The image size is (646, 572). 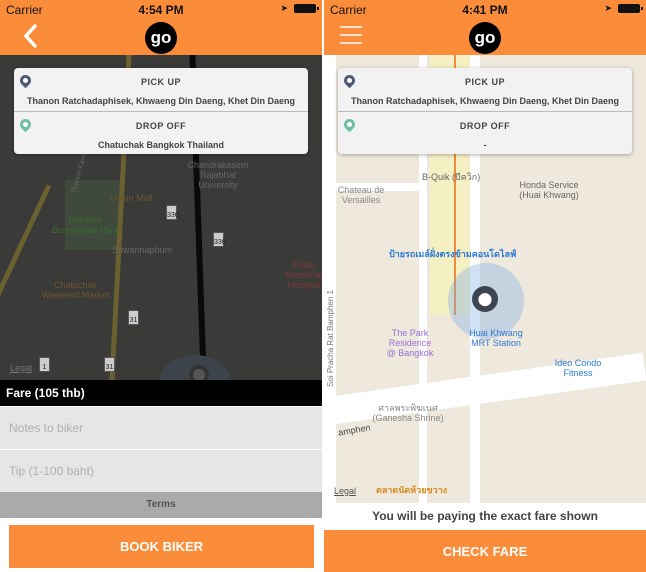 I want to click on status-bar: Carrier 4:41 PM ➤, so click(x=485, y=10).